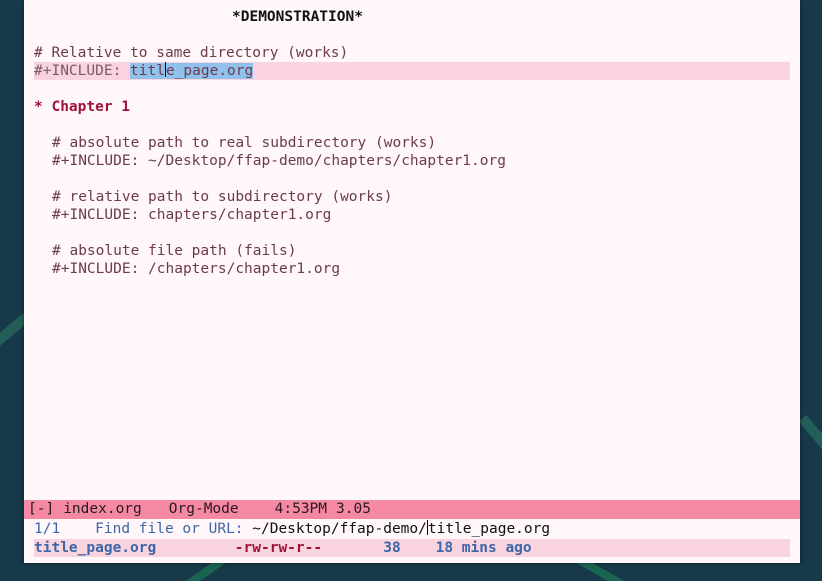 The image size is (822, 581). Describe the element at coordinates (191, 53) in the screenshot. I see `comment-line: # Relative to same directory (works)` at that location.